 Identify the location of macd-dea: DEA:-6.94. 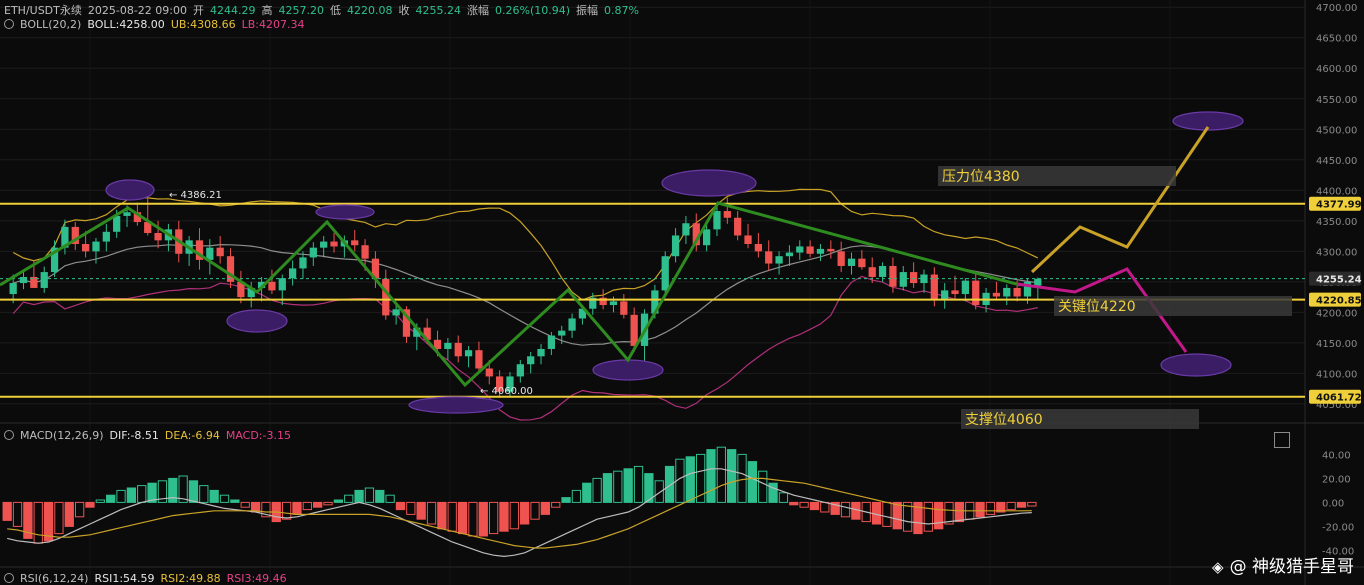
(192, 435).